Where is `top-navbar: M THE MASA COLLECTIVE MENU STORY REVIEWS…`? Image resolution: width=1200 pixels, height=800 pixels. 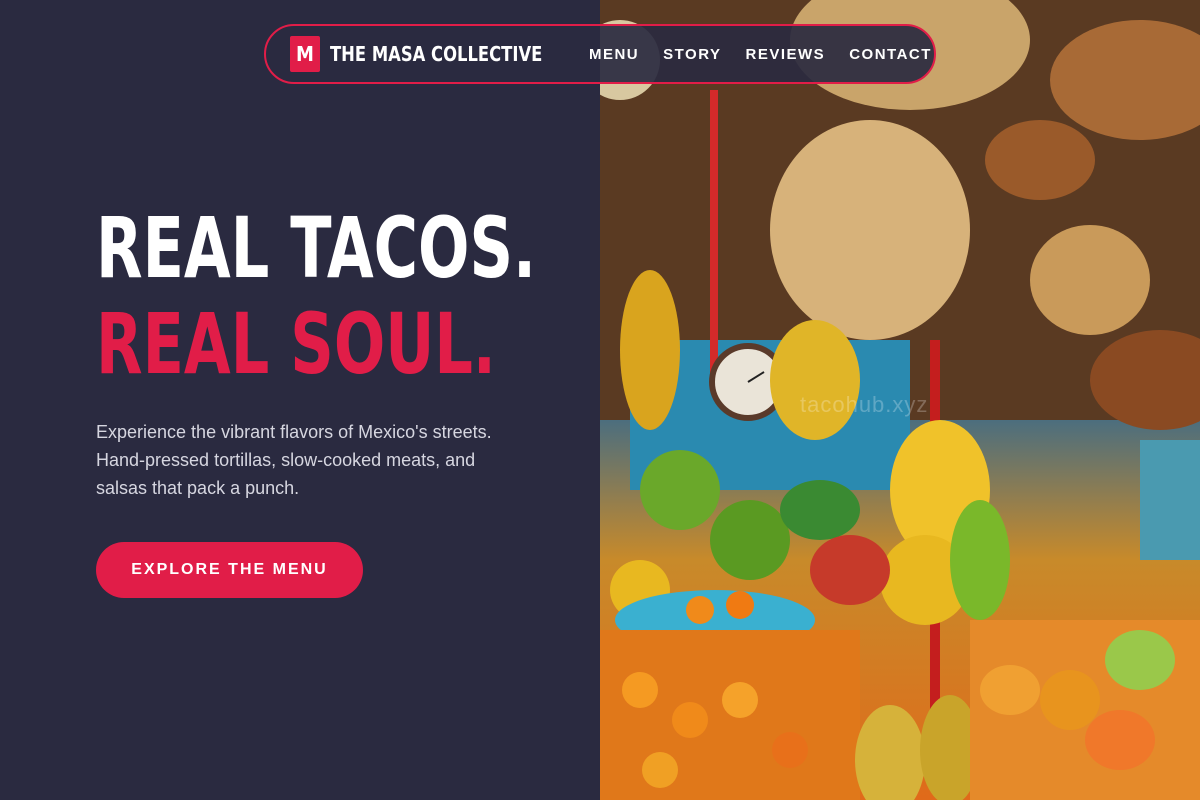 top-navbar: M THE MASA COLLECTIVE MENU STORY REVIEWS… is located at coordinates (600, 54).